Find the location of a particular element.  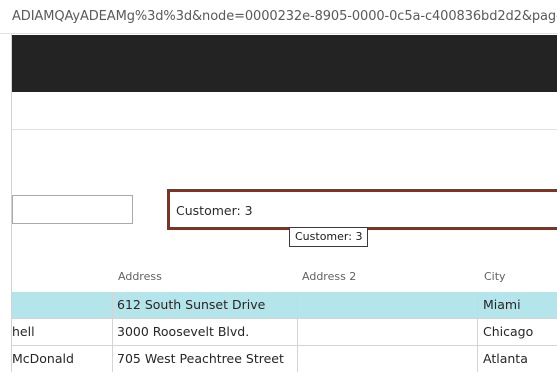

row-address-cell: 612 South Sunset Drive is located at coordinates (191, 304).